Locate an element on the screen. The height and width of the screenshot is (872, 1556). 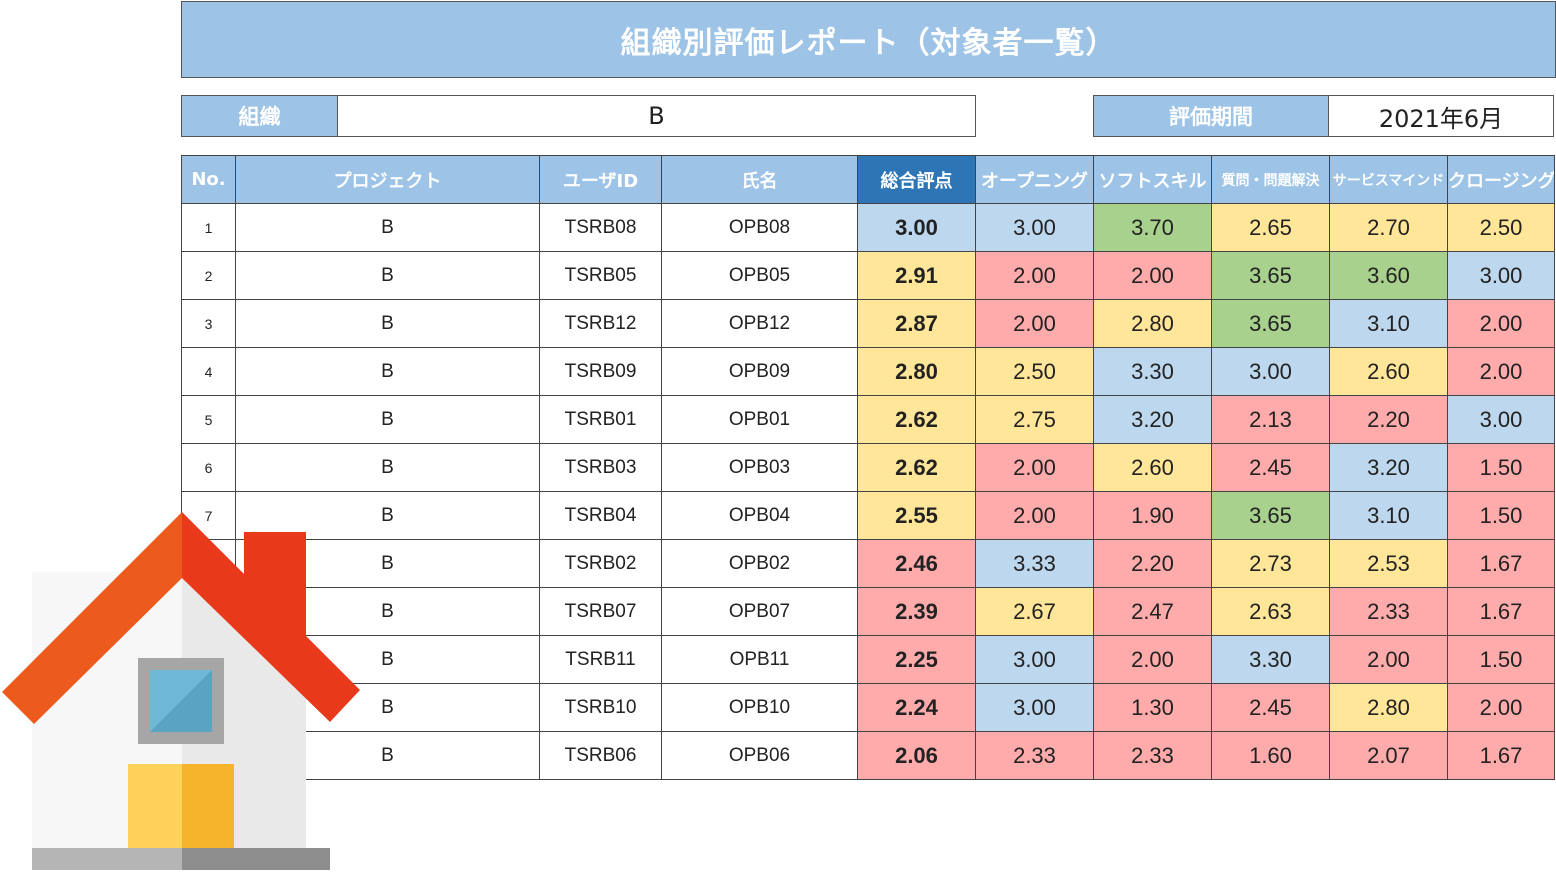
table-row: 7 B TSRB04 OPB04 2.55 2.00 1.90 3.65 3.10 1.50 is located at coordinates (868, 515).